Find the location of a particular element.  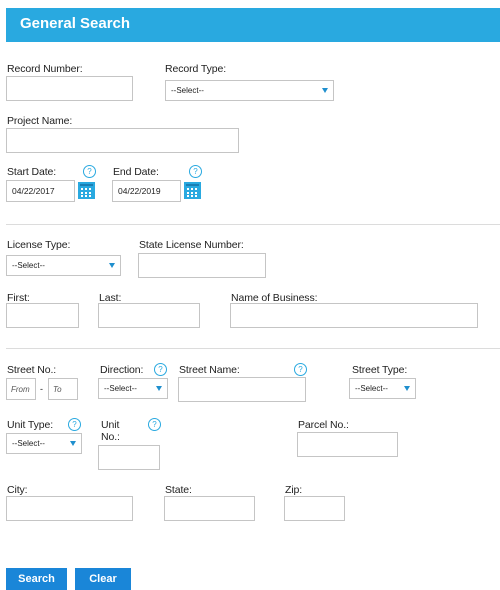

last-name-input is located at coordinates (149, 315).